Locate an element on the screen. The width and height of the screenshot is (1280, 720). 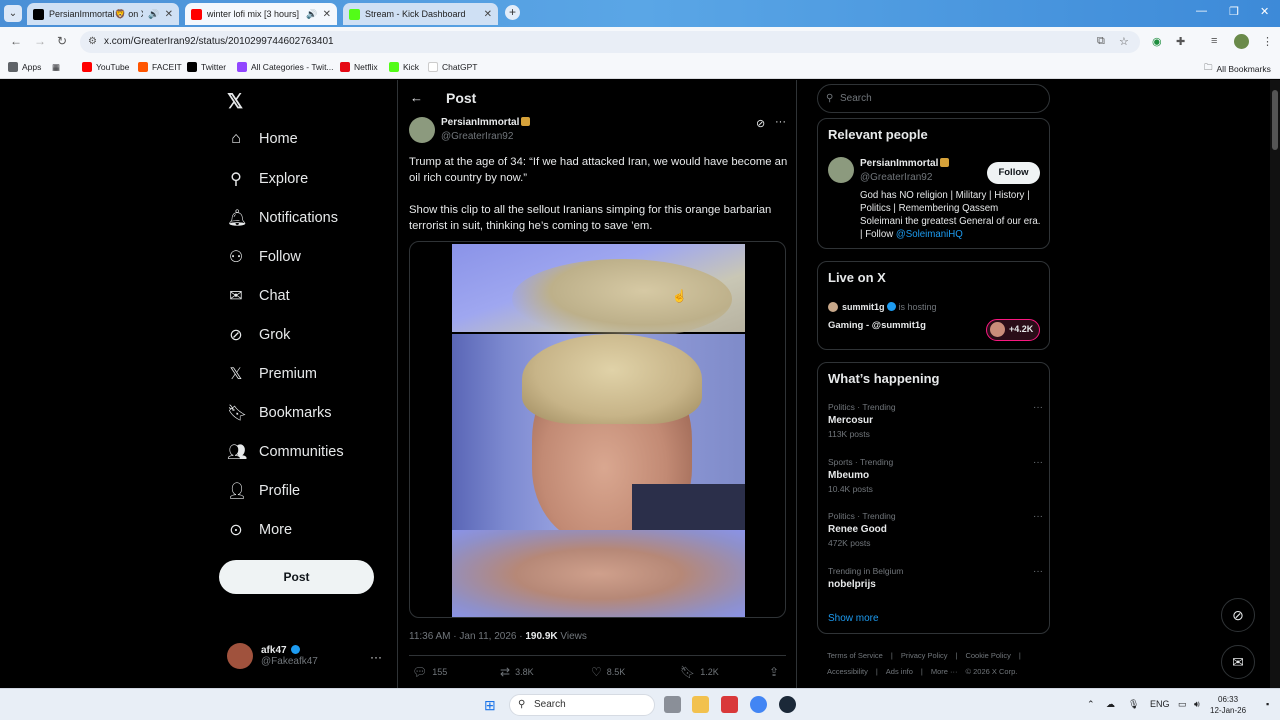
tray-overflow-icon: ⌃ is located at coordinates (1091, 704).